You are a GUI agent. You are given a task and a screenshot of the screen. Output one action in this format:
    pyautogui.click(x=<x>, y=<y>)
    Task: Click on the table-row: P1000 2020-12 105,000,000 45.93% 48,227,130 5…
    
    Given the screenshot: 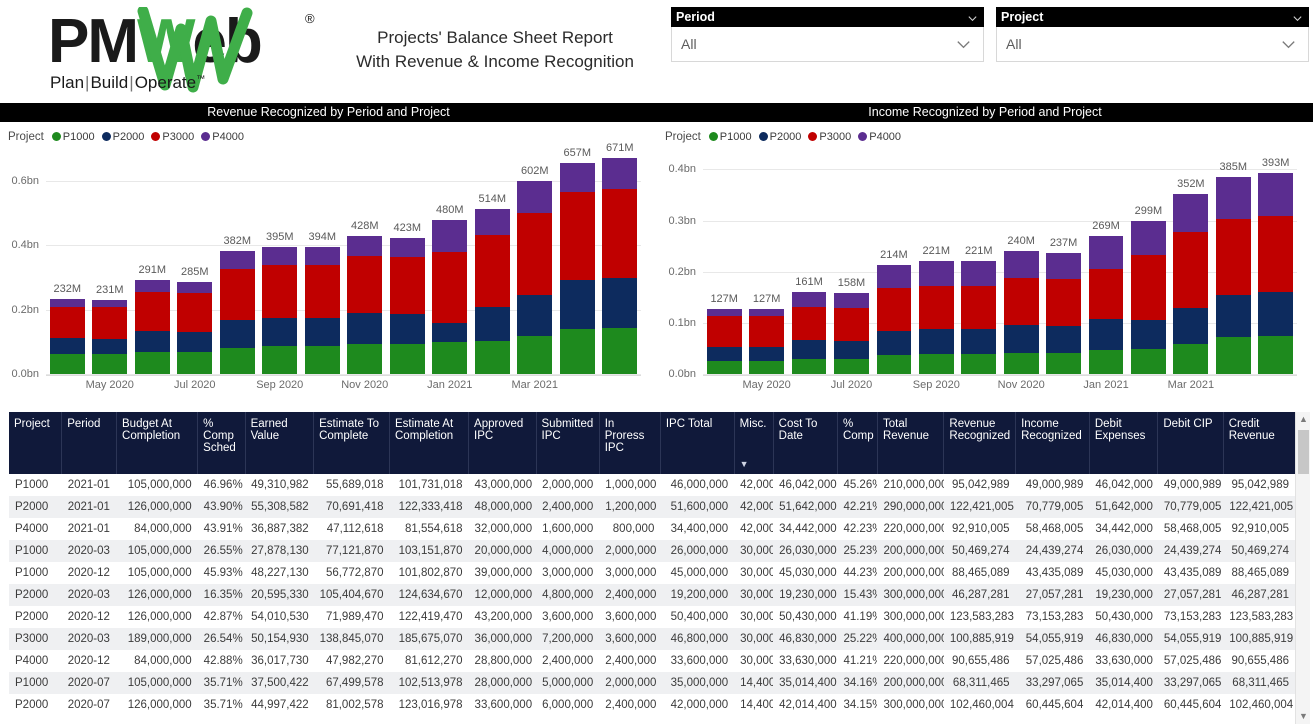 What is the action you would take?
    pyautogui.click(x=652, y=573)
    